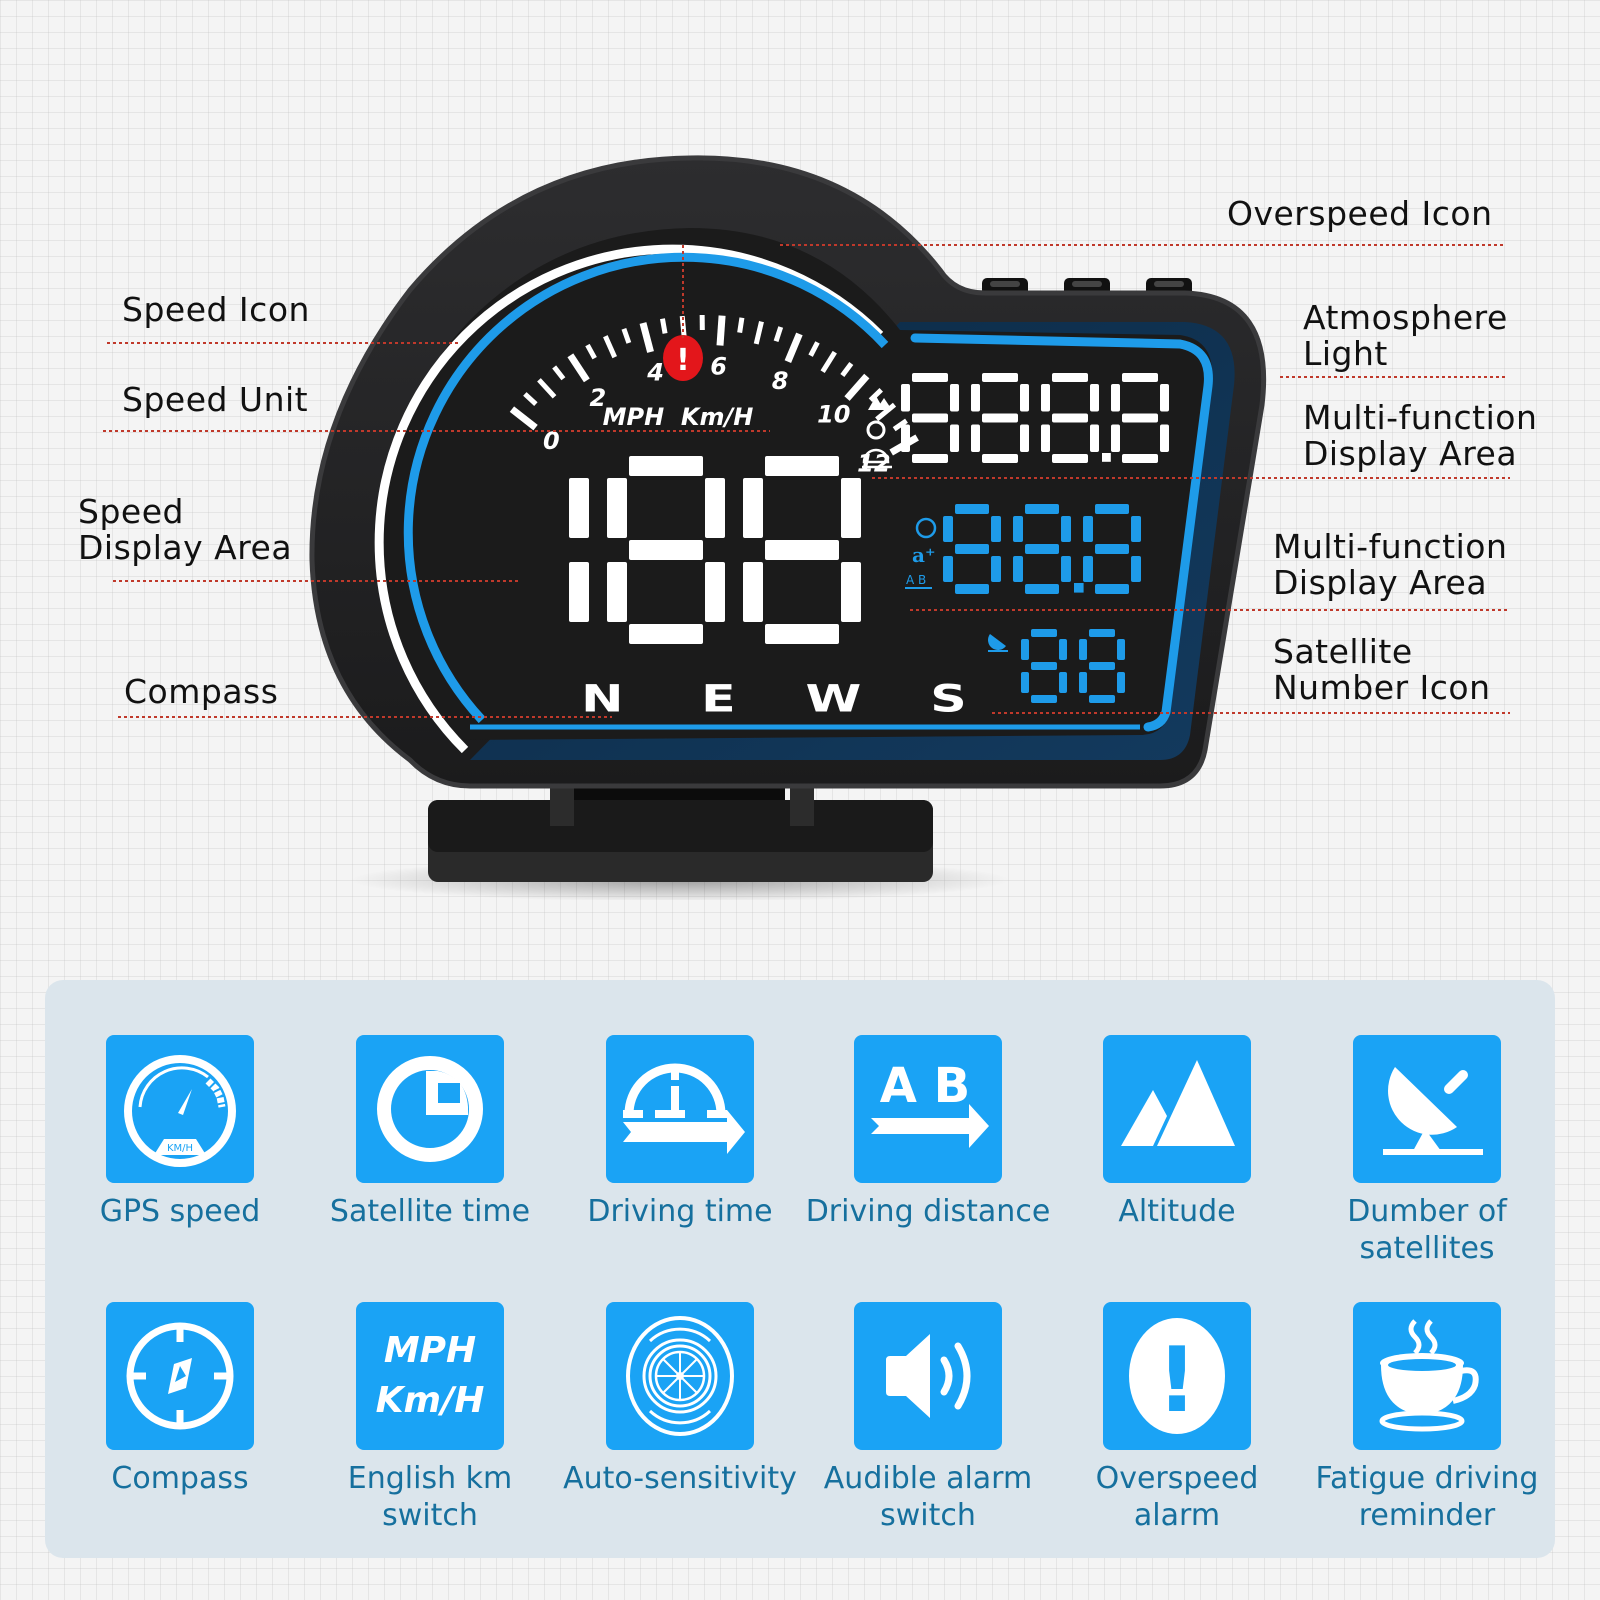 This screenshot has width=1600, height=1600. Describe the element at coordinates (1420, 435) in the screenshot. I see `callout-multi-function-display-1: Multi-function Display Area` at that location.